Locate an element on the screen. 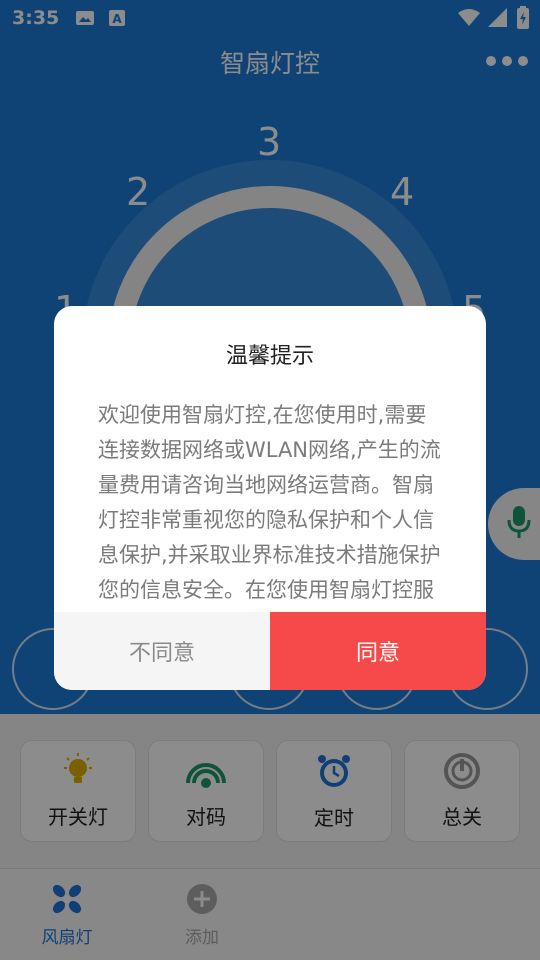 This screenshot has height=960, width=540. disagree-button: 不同意 is located at coordinates (162, 651).